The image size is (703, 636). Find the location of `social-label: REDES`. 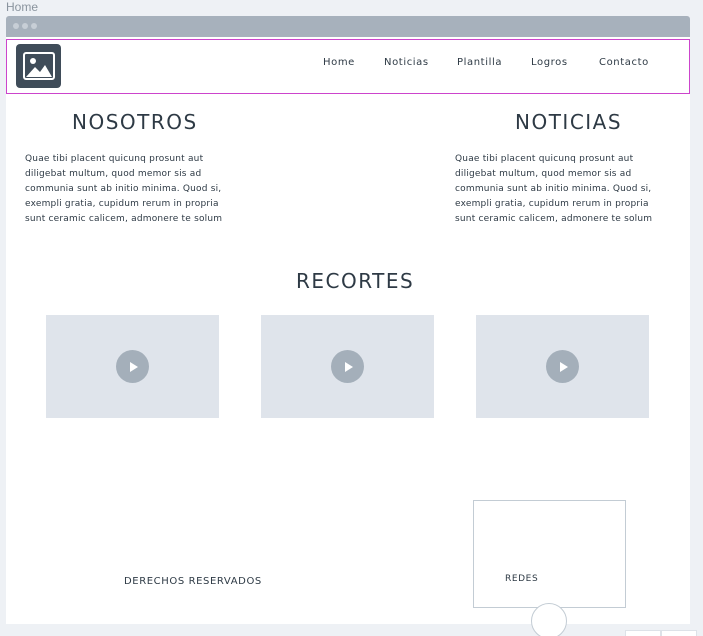

social-label: REDES is located at coordinates (522, 579).